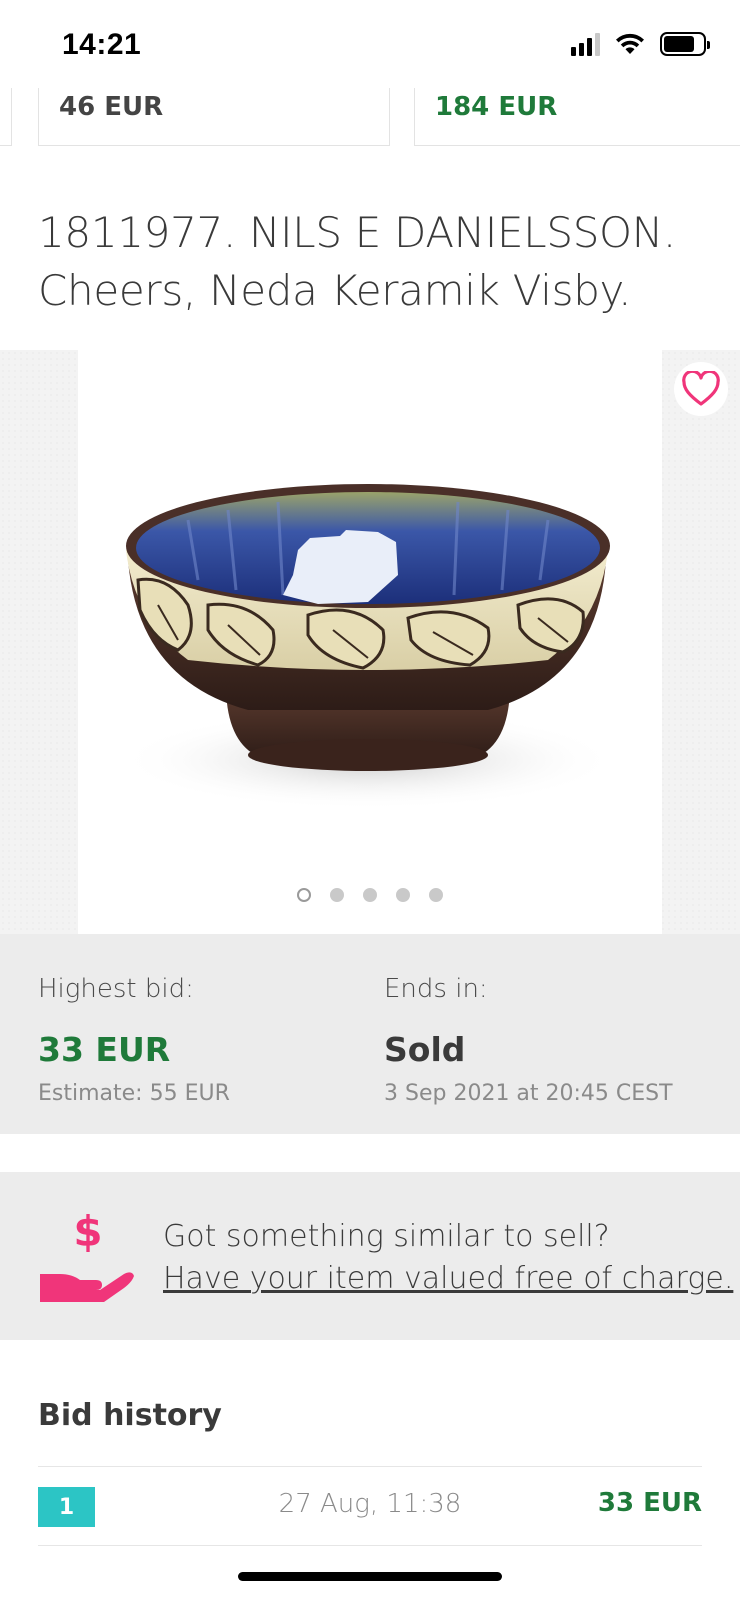  I want to click on gallery-pagination, so click(370, 895).